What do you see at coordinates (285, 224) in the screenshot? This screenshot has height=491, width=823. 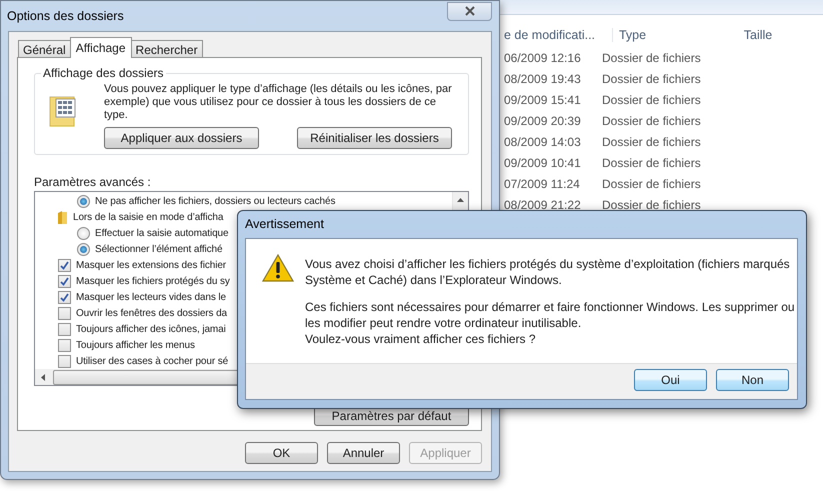 I see `dialog-title: Avertissement` at bounding box center [285, 224].